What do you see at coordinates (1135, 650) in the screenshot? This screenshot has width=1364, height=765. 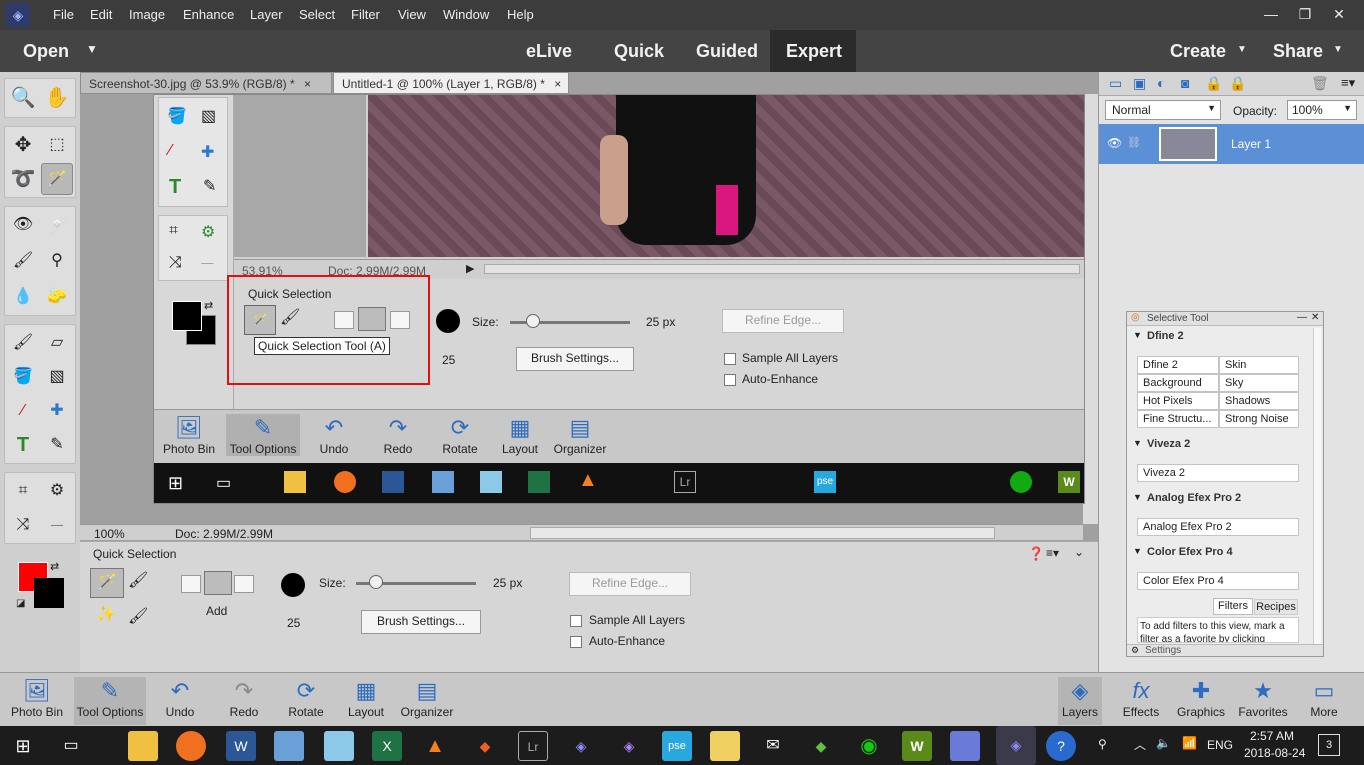 I see `settings-icon: ⚙` at bounding box center [1135, 650].